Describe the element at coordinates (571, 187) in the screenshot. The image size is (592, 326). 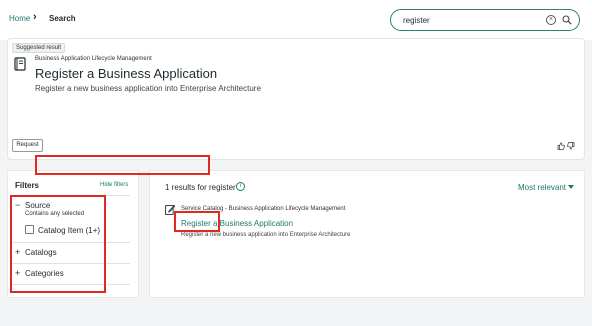
I see `chevron-down-icon` at that location.